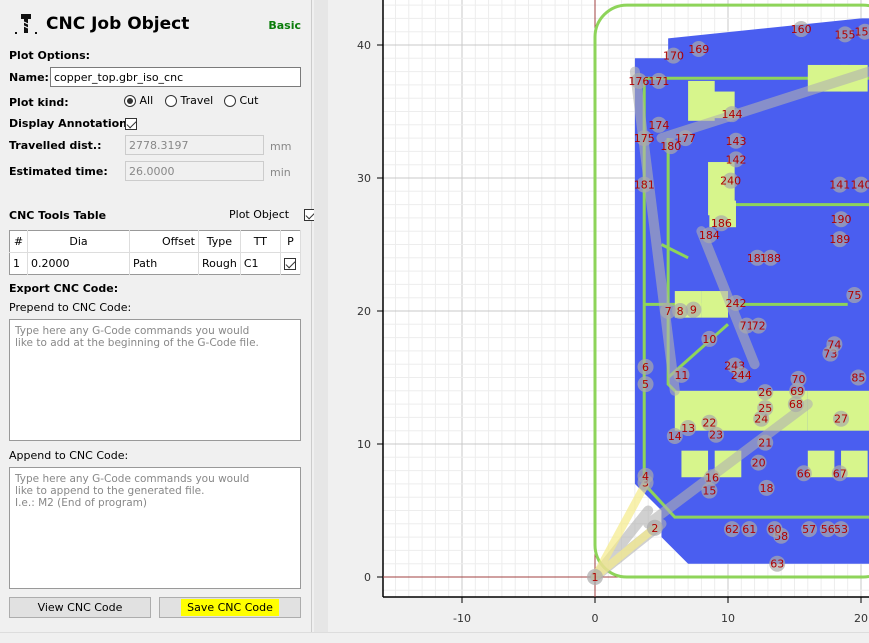 The image size is (869, 643). Describe the element at coordinates (775, 529) in the screenshot. I see `annotation-label: 60` at that location.